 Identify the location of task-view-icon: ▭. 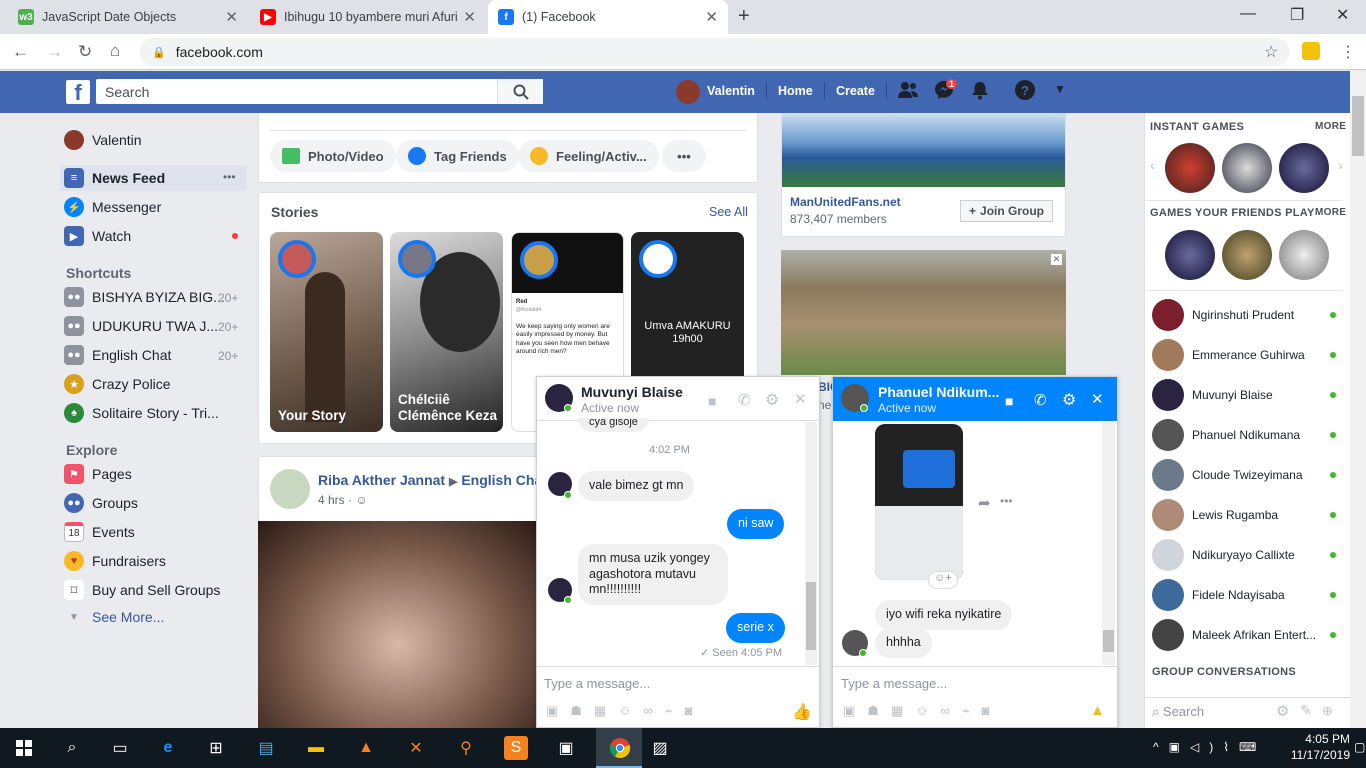
(120, 748).